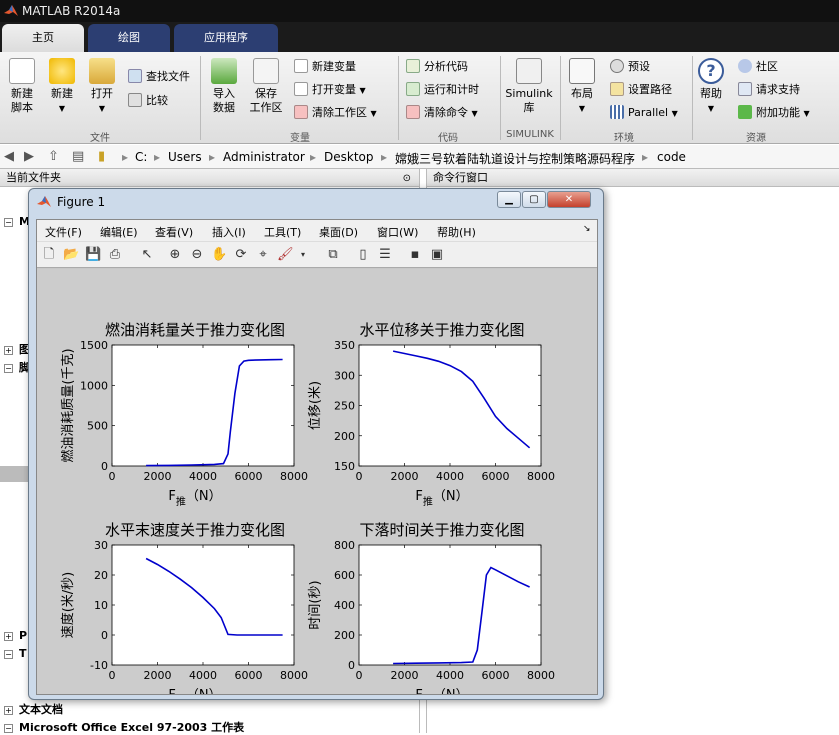  I want to click on find-files-button: 查找文件, so click(159, 77).